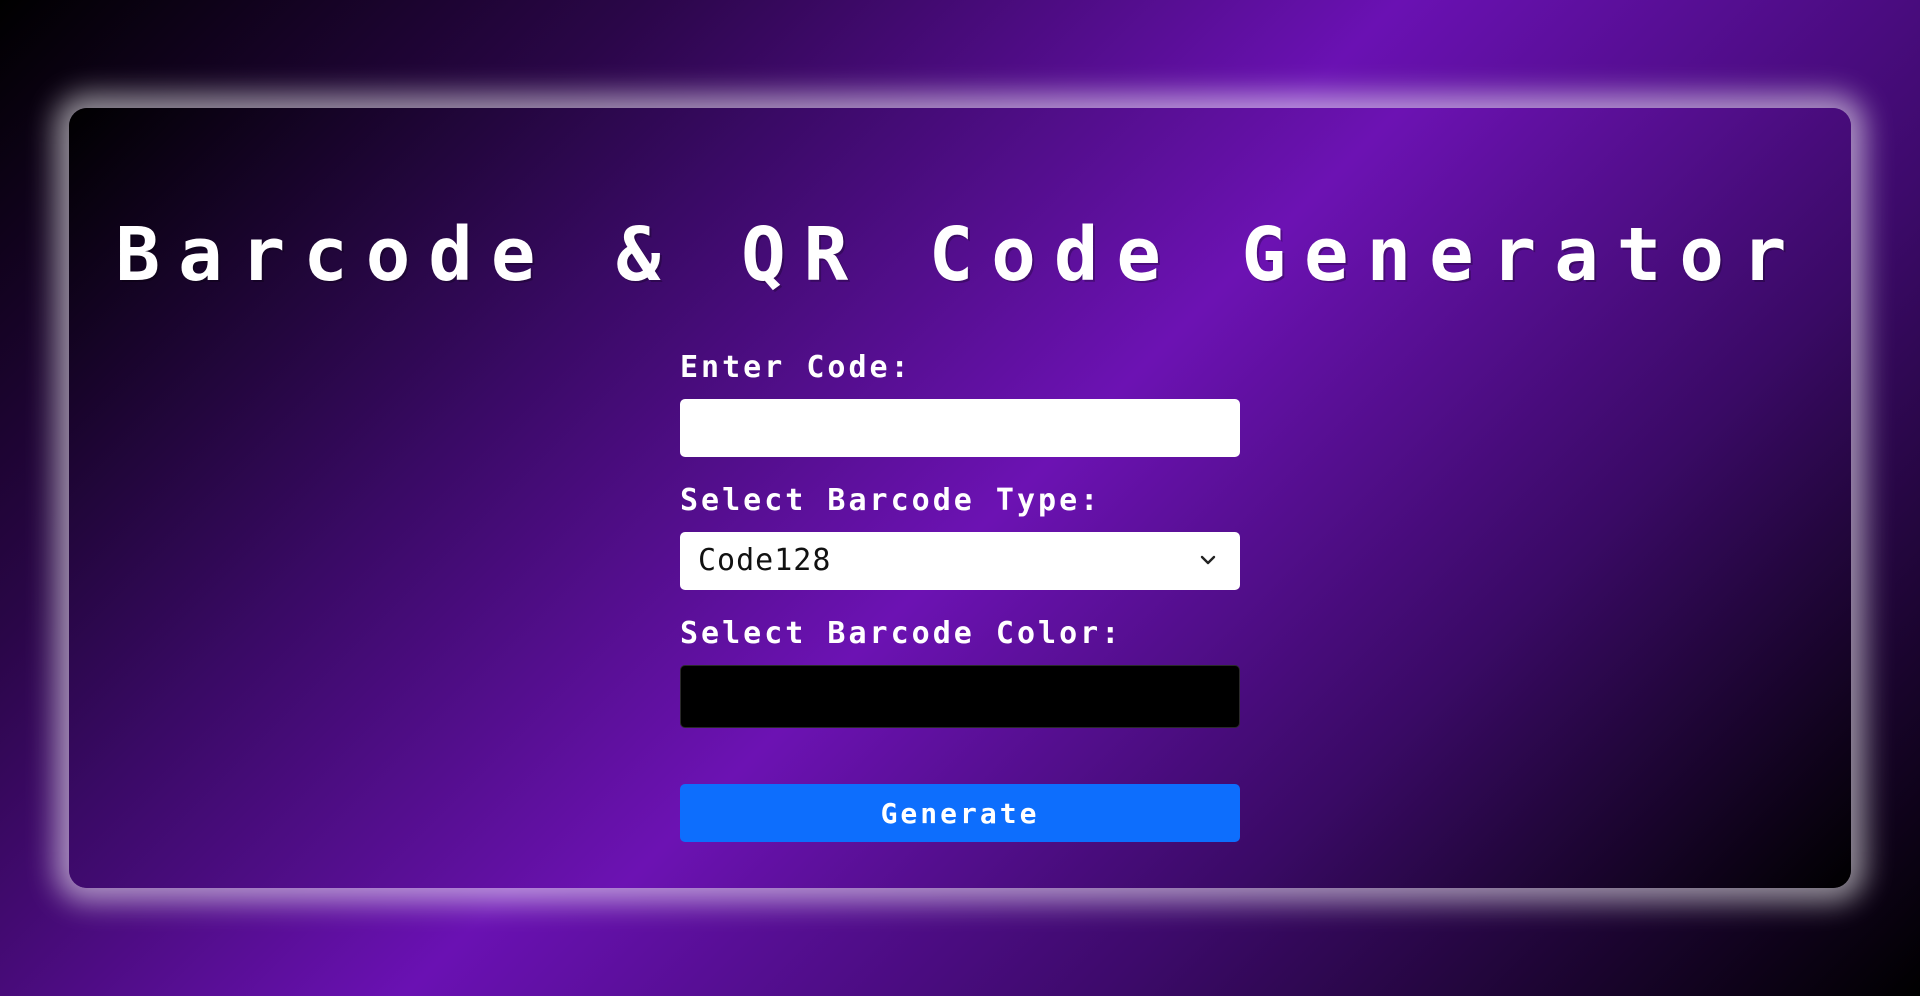  Describe the element at coordinates (960, 428) in the screenshot. I see `code-input` at that location.